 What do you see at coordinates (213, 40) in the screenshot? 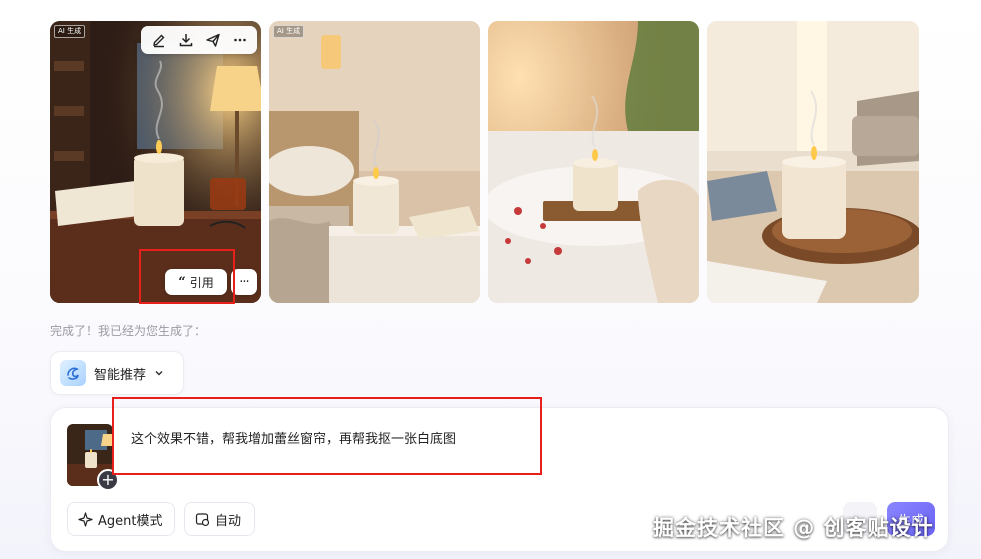
I see `send-icon` at bounding box center [213, 40].